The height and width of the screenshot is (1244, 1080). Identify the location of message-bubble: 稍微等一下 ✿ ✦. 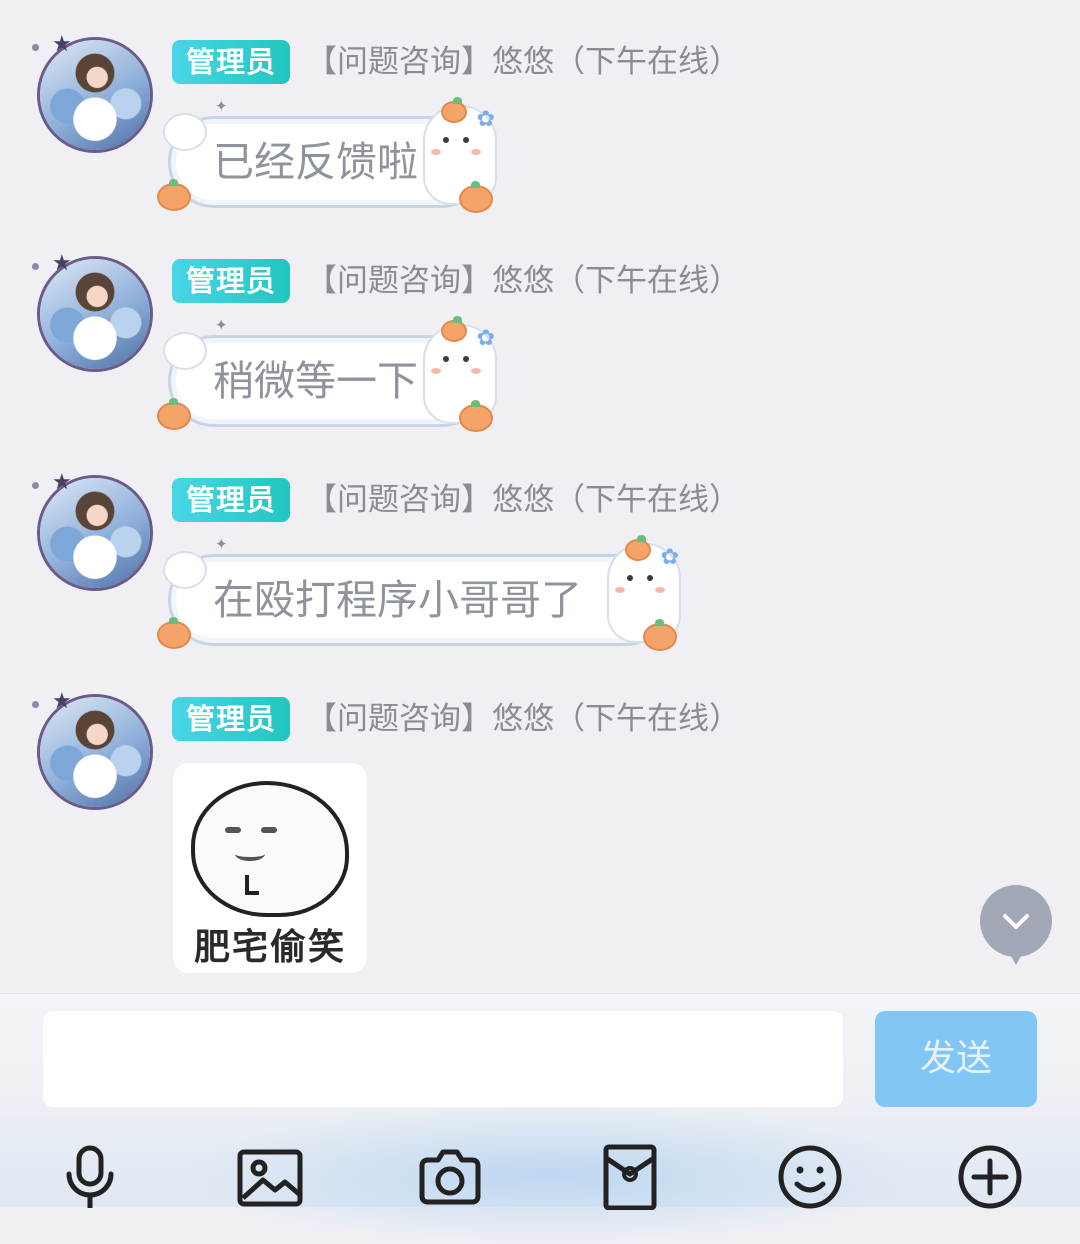
(327, 374).